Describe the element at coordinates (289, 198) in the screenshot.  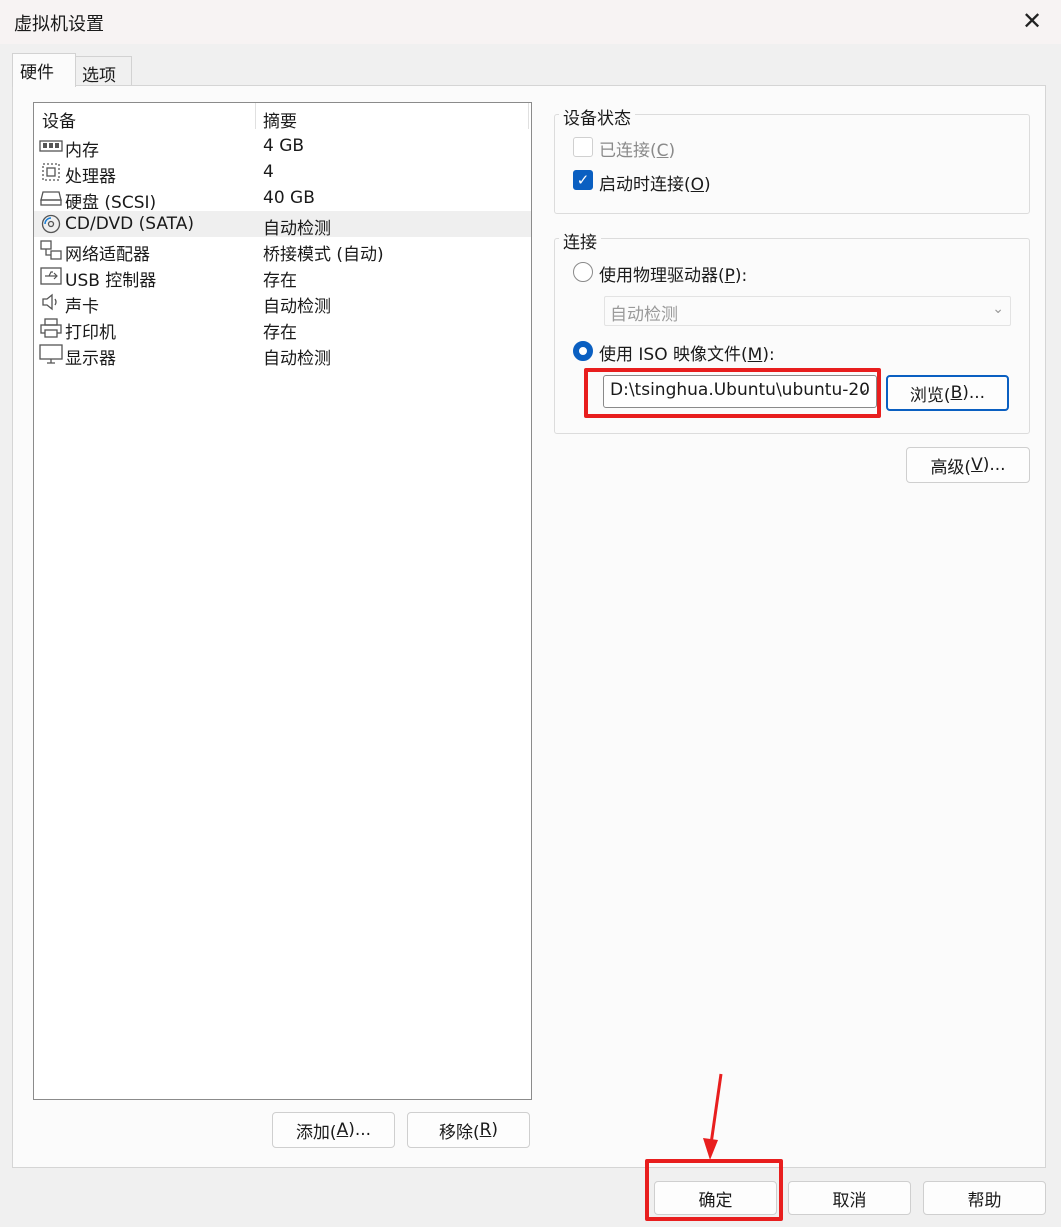
I see `device-summary: 40 GB` at that location.